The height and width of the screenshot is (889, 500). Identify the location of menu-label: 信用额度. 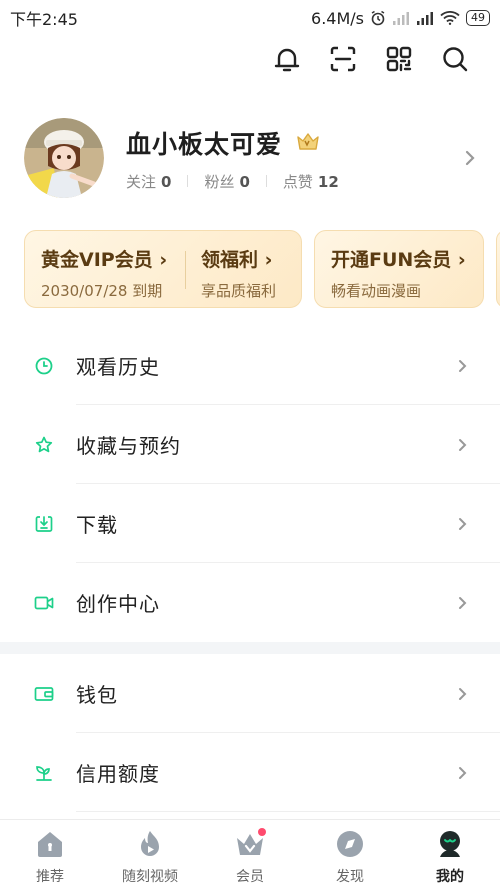
(118, 774).